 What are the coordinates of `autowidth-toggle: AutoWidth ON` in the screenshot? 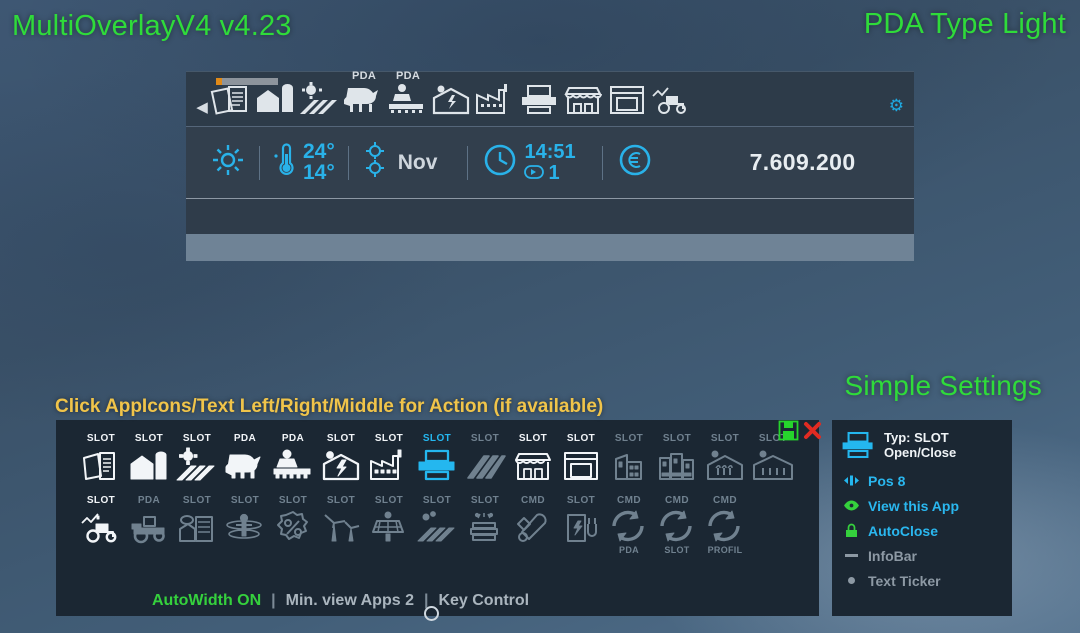 It's located at (206, 601).